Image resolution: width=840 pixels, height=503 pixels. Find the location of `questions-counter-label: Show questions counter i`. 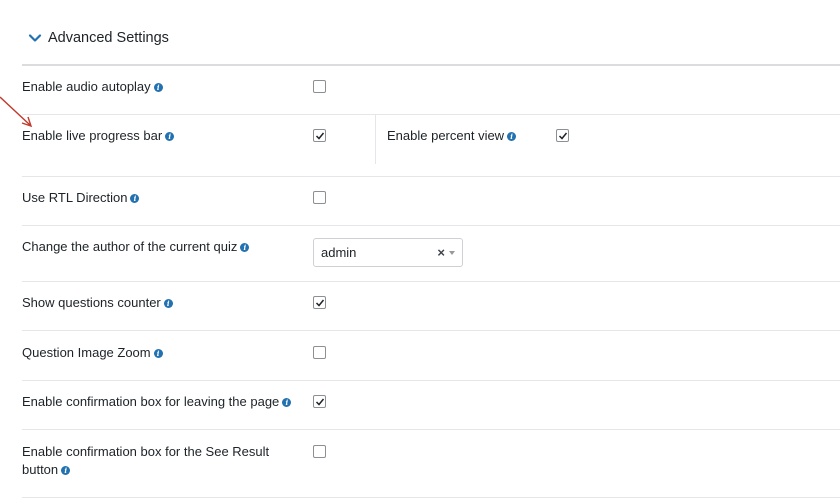

questions-counter-label: Show questions counter i is located at coordinates (97, 303).